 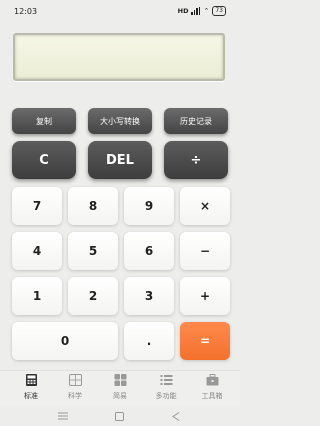 What do you see at coordinates (75, 396) in the screenshot?
I see `tab-label: 科学` at bounding box center [75, 396].